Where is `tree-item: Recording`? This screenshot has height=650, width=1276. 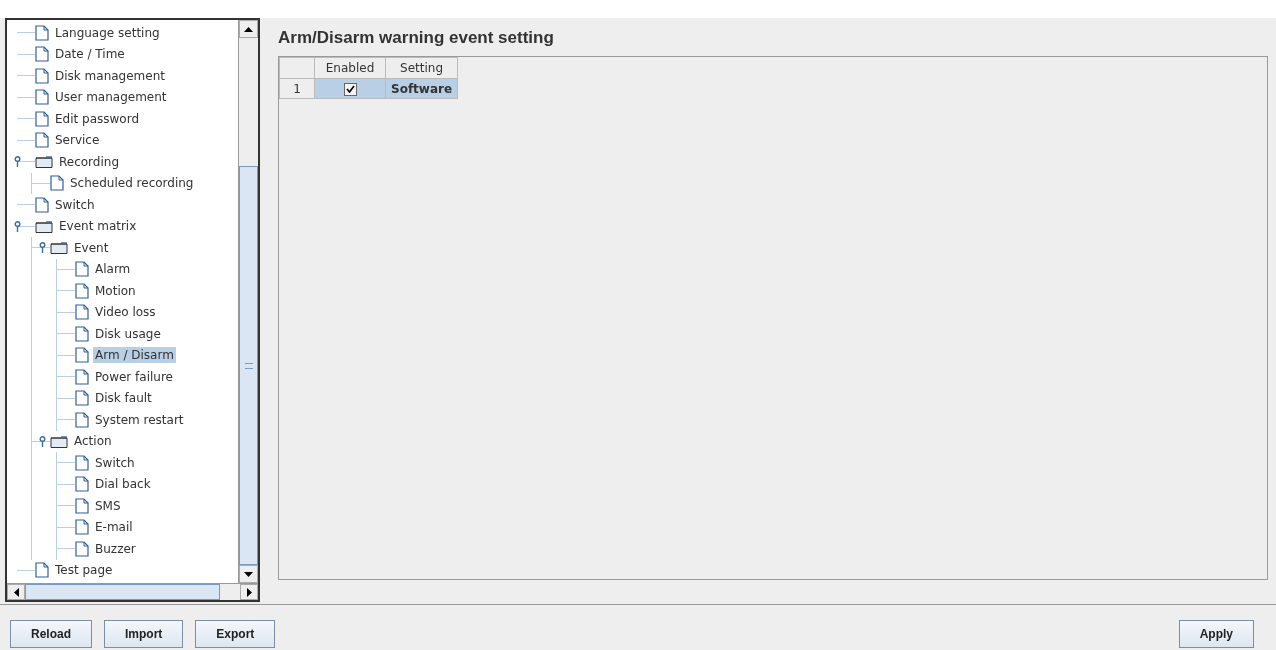
tree-item: Recording is located at coordinates (89, 161).